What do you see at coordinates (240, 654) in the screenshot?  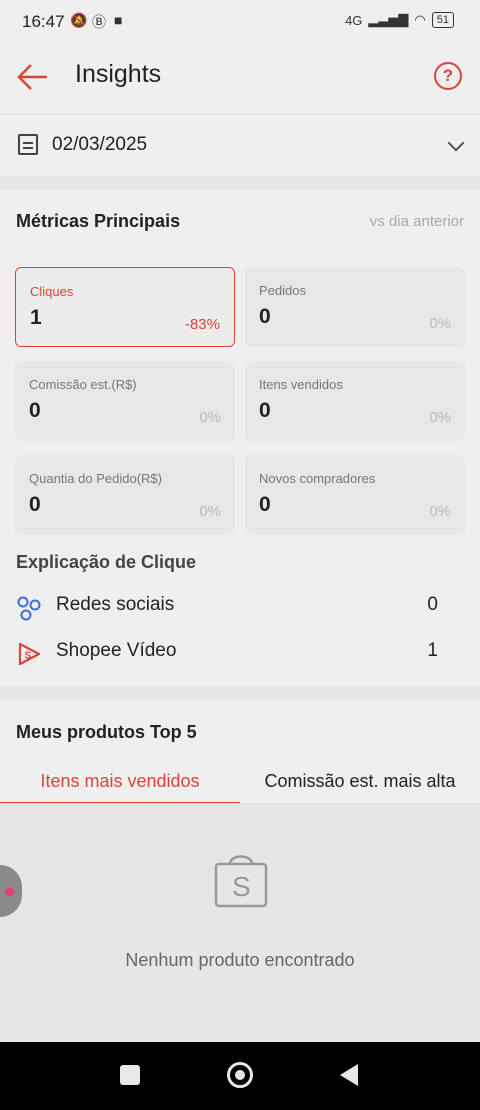 I see `click-source-row: S Shopee Vídeo 1` at bounding box center [240, 654].